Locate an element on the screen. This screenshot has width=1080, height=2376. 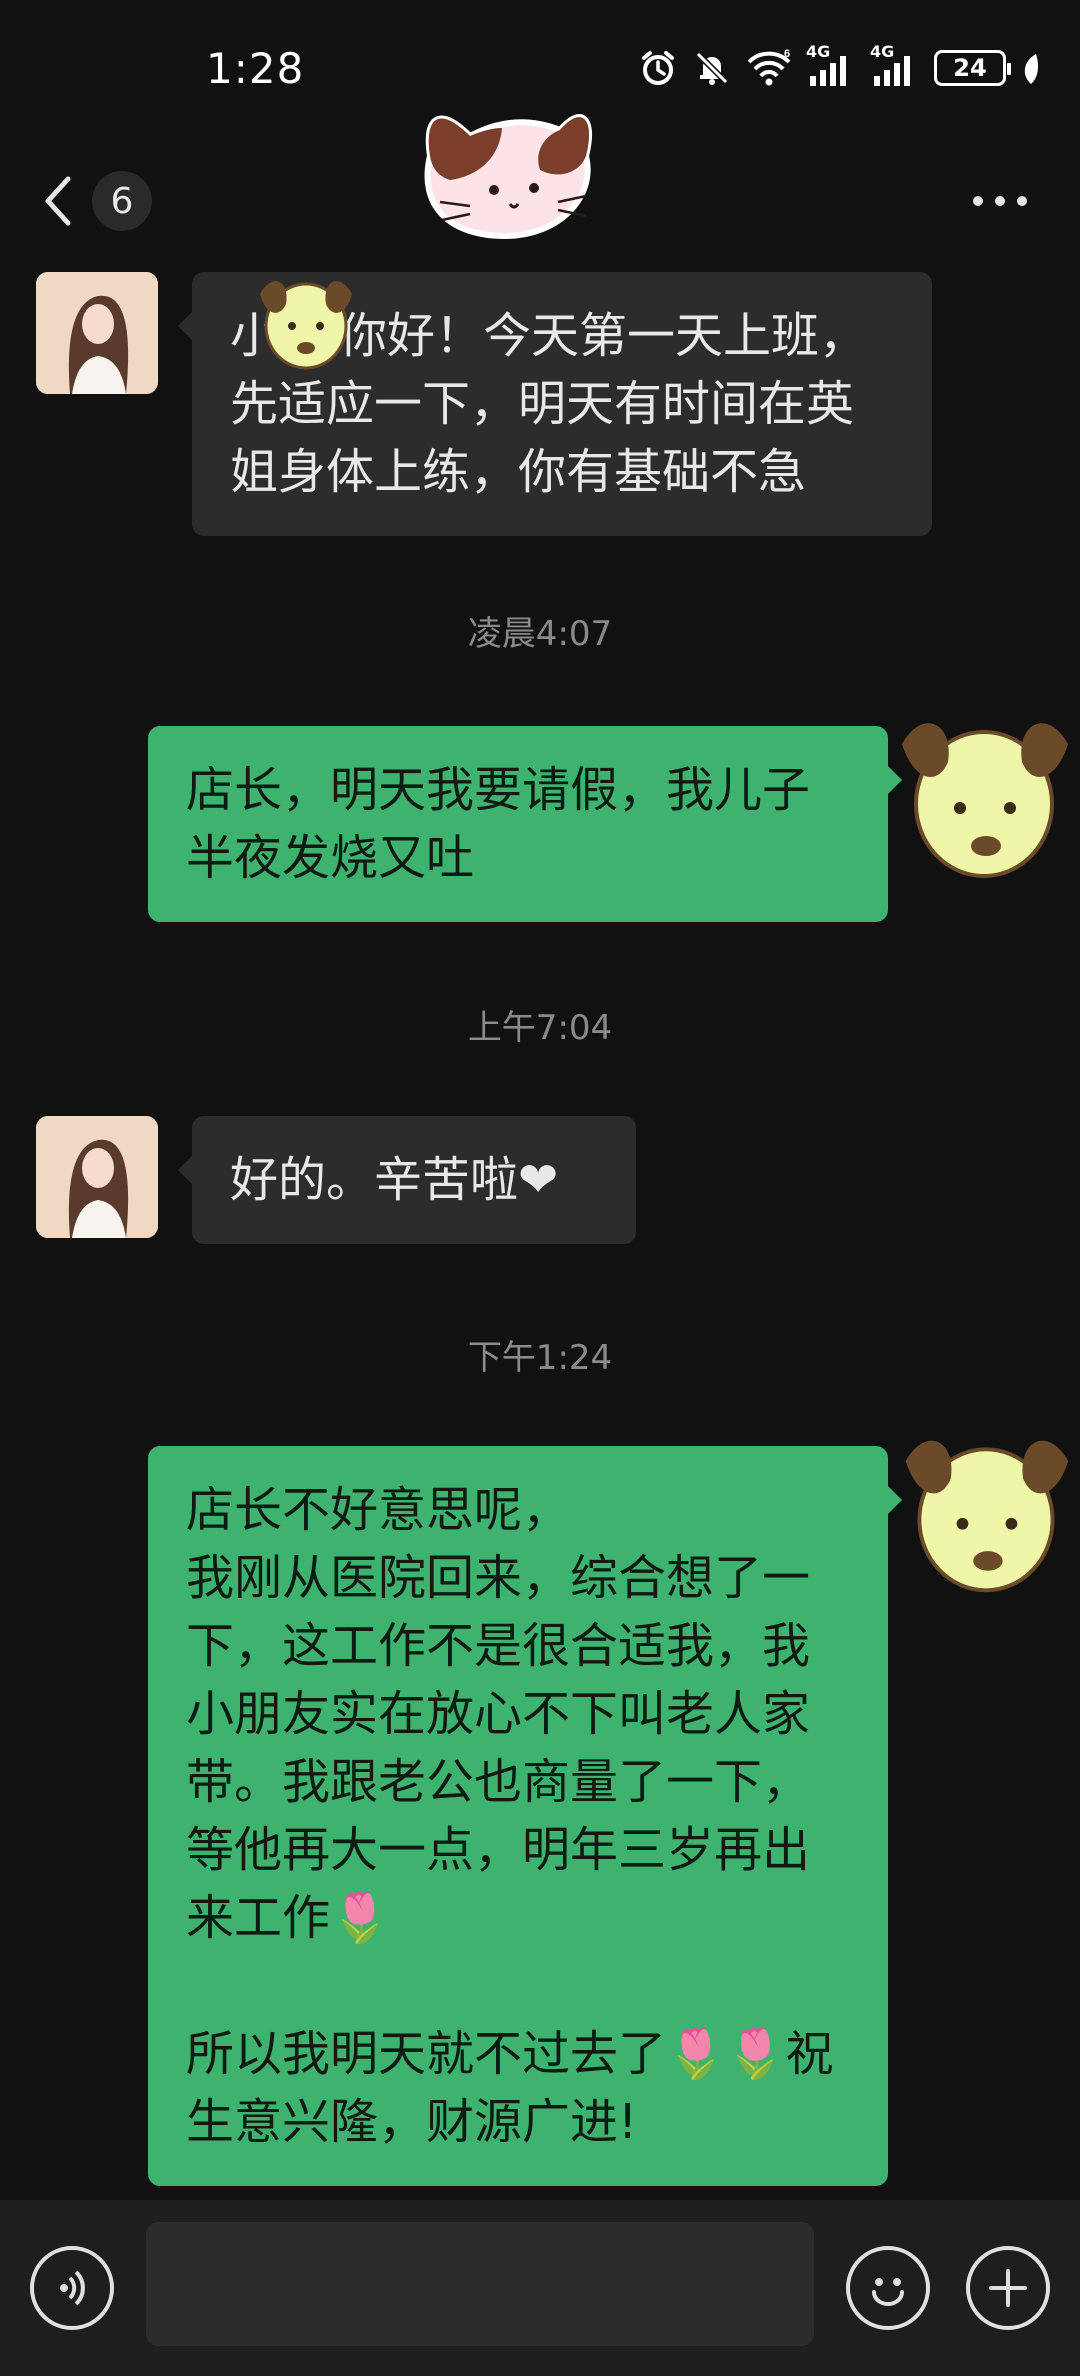
chevron-left-icon is located at coordinates (58, 201).